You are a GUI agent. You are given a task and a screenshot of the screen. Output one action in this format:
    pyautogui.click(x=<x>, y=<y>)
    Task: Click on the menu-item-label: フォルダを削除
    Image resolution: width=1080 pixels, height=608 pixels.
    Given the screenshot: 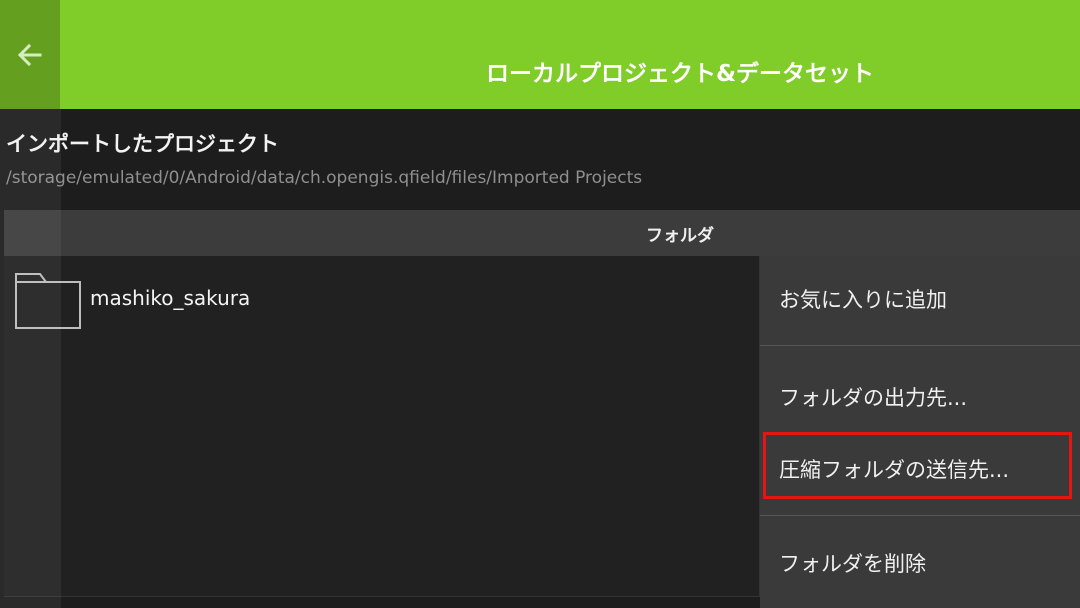 What is the action you would take?
    pyautogui.click(x=852, y=564)
    